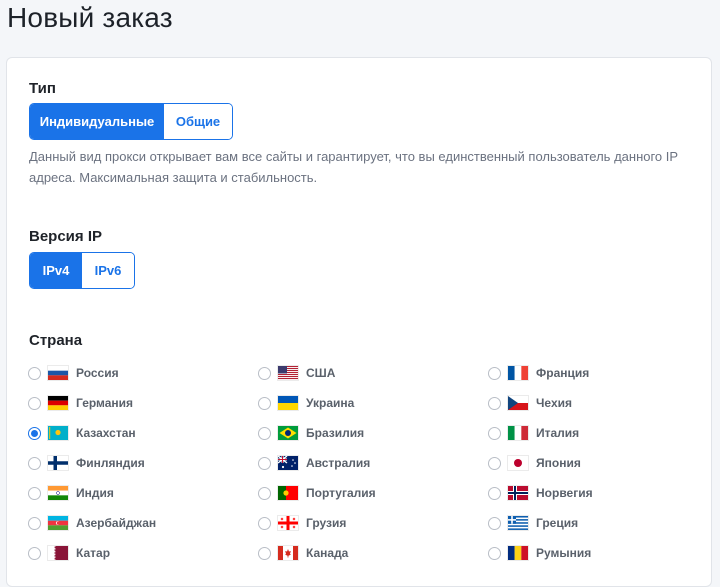 This screenshot has height=587, width=720. What do you see at coordinates (554, 403) in the screenshot?
I see `country-name: Чехия` at bounding box center [554, 403].